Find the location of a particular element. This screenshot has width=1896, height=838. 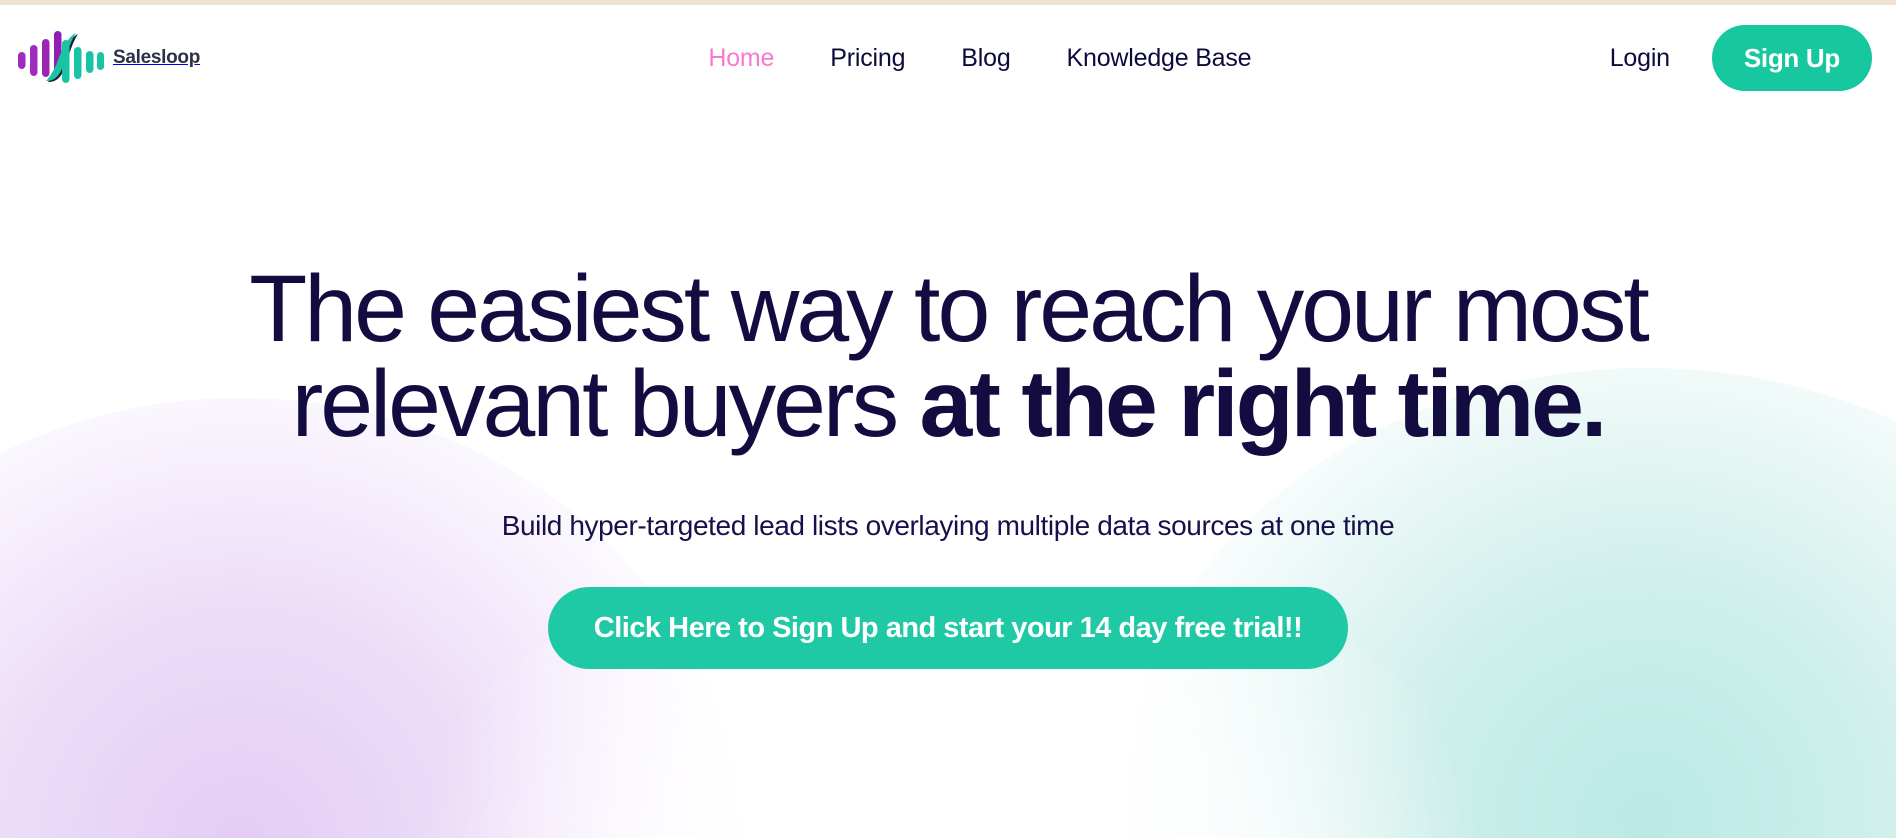

brand-logo-link: Salesloop is located at coordinates (109, 58).